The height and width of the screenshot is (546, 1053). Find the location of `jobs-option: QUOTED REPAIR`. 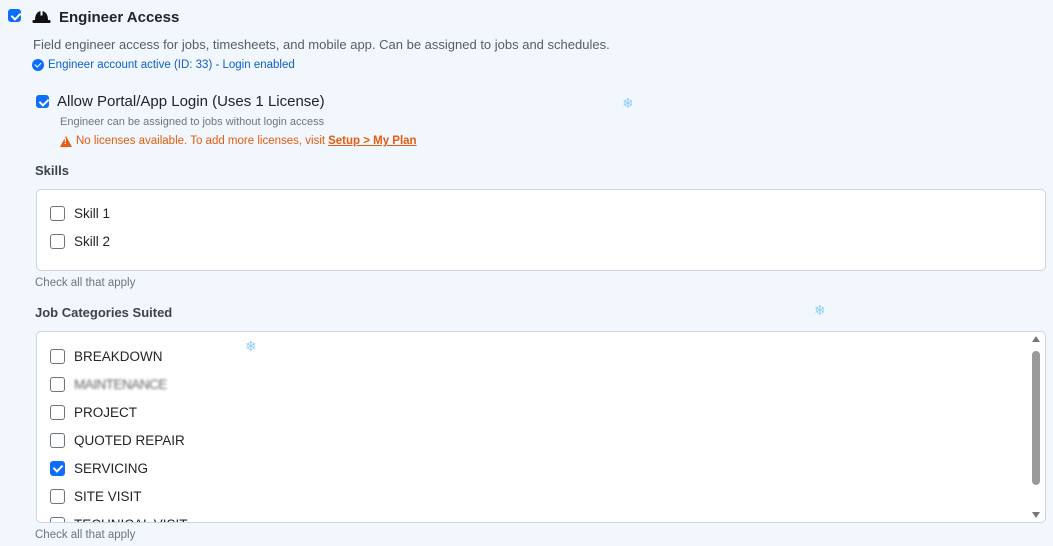

jobs-option: QUOTED REPAIR is located at coordinates (117, 440).